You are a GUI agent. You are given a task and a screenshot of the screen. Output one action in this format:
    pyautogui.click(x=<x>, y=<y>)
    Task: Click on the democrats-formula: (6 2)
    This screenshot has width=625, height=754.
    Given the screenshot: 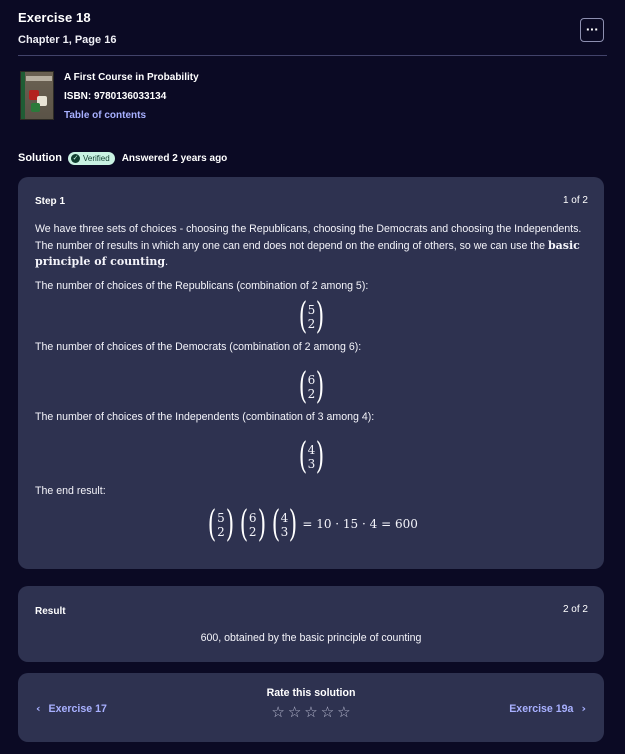 What is the action you would take?
    pyautogui.click(x=311, y=386)
    